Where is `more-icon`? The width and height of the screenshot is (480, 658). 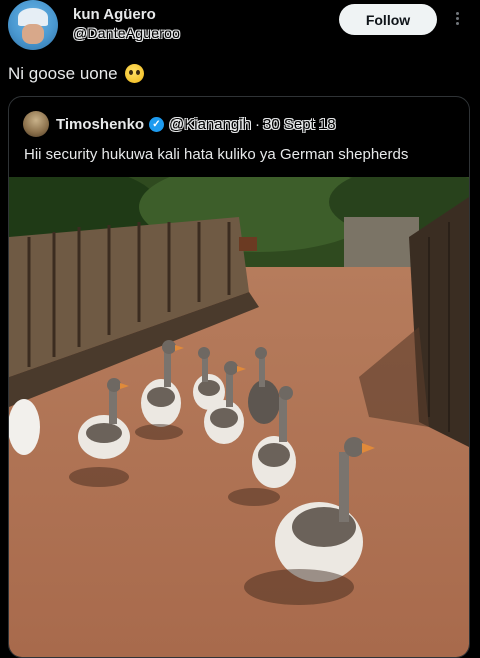 more-icon is located at coordinates (457, 20).